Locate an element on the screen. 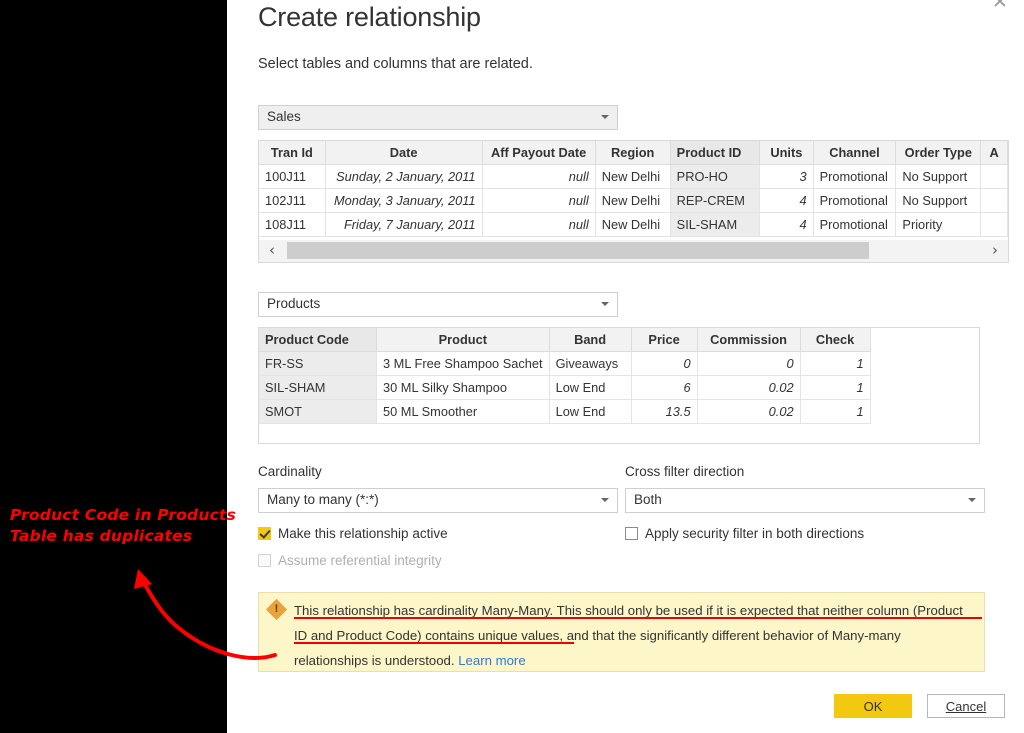 This screenshot has width=1024, height=733. ok-button: OK is located at coordinates (873, 706).